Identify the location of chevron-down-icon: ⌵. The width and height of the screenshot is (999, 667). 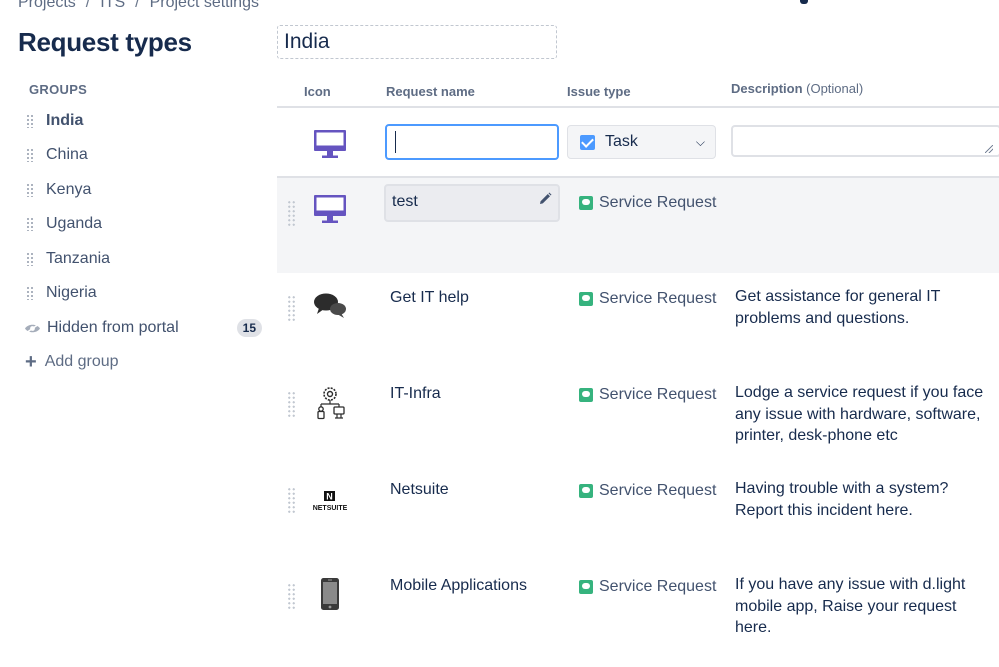
(700, 141).